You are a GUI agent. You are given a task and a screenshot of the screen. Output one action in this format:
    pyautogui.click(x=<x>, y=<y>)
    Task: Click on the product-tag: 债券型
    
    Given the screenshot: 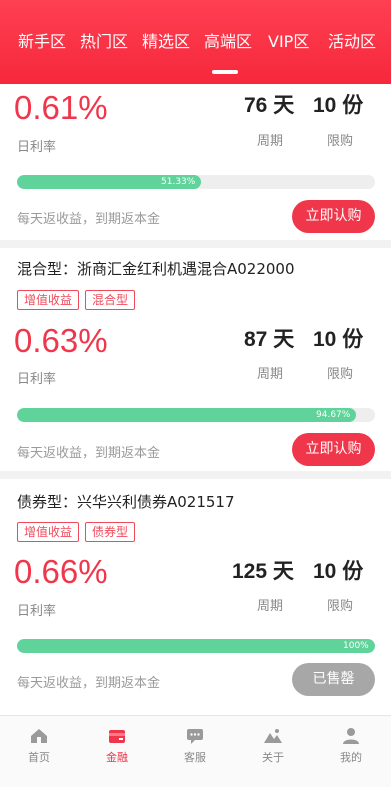 What is the action you would take?
    pyautogui.click(x=110, y=532)
    